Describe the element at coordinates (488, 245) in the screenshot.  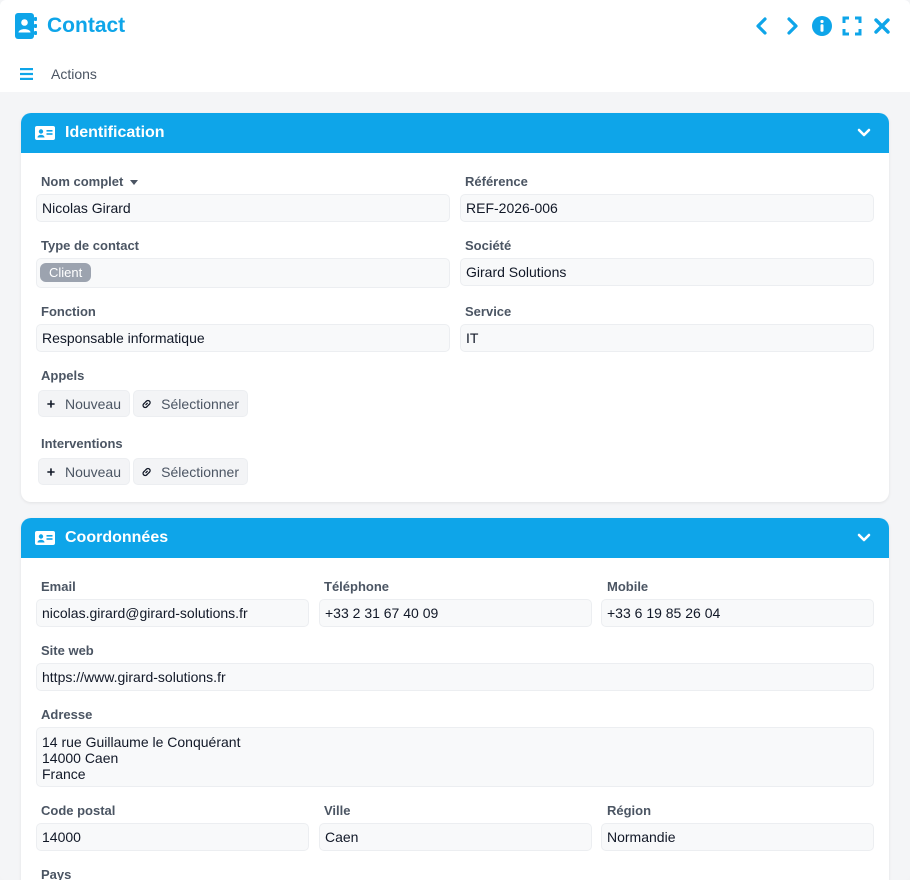
I see `societe-label: Société` at that location.